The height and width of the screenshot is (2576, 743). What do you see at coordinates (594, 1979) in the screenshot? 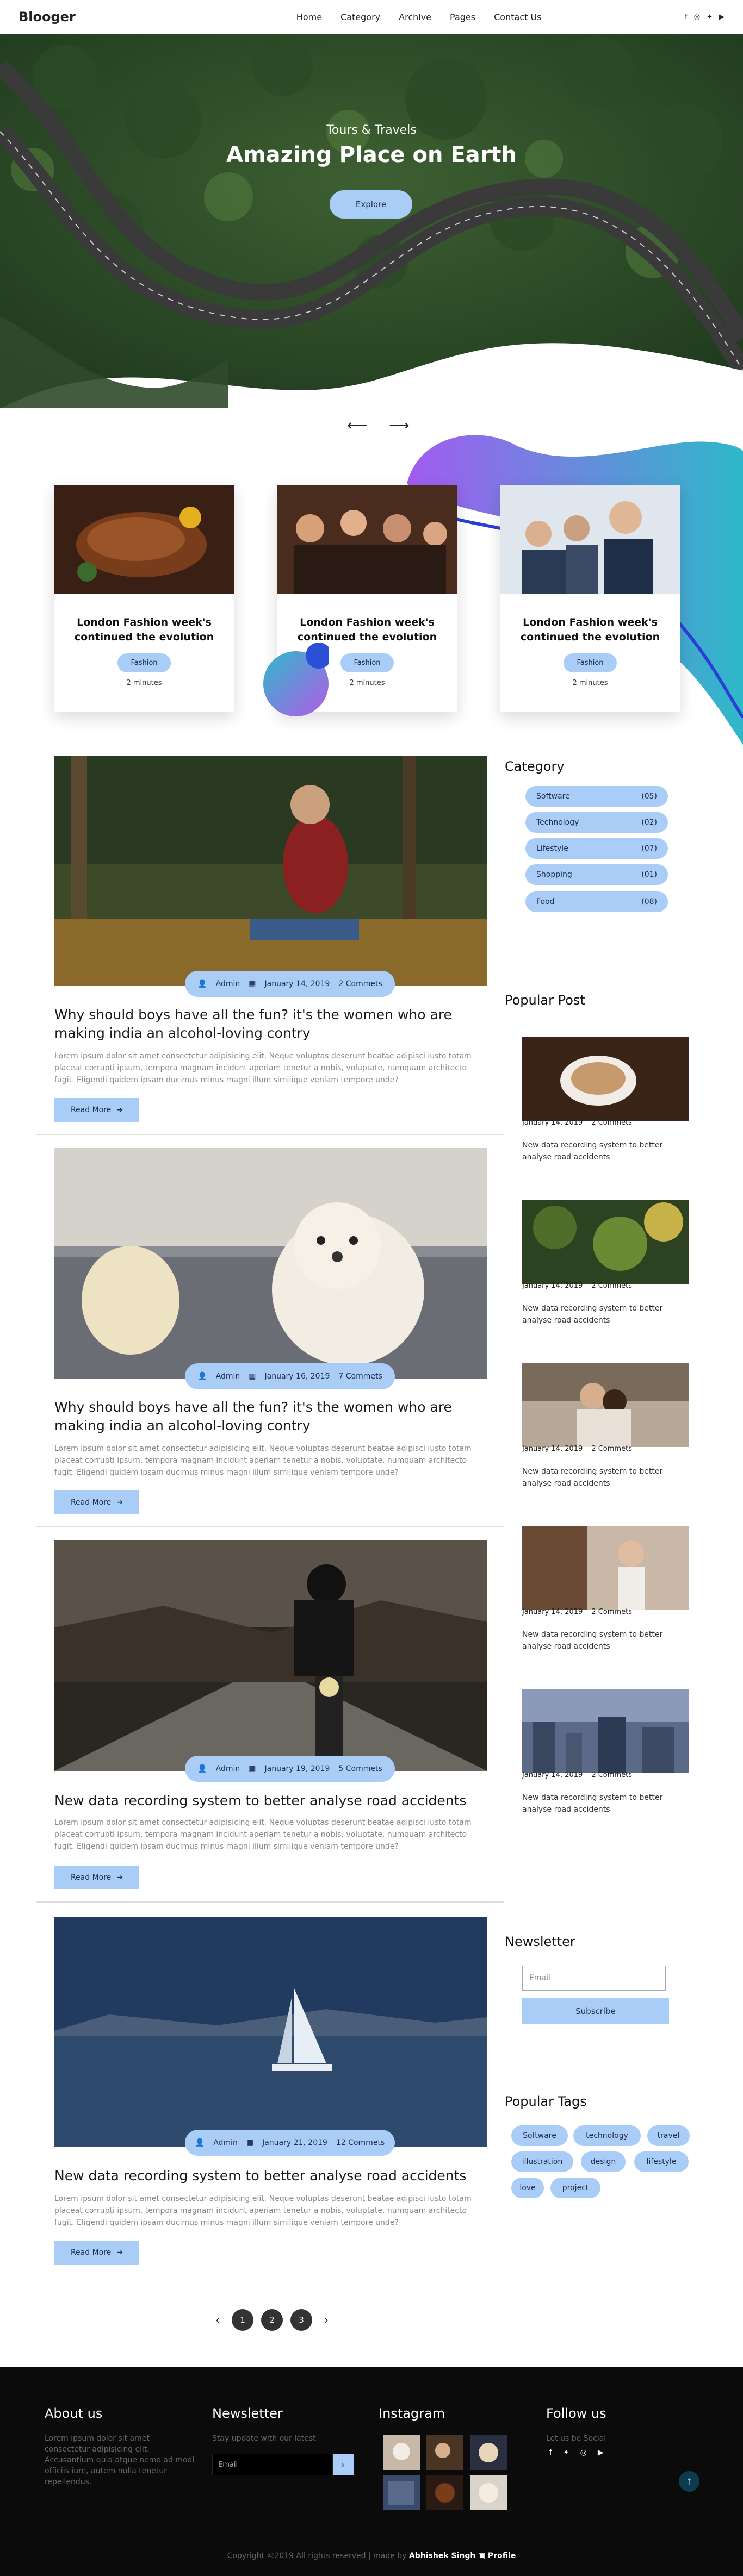
I see `newsletter-email-input: Email` at bounding box center [594, 1979].